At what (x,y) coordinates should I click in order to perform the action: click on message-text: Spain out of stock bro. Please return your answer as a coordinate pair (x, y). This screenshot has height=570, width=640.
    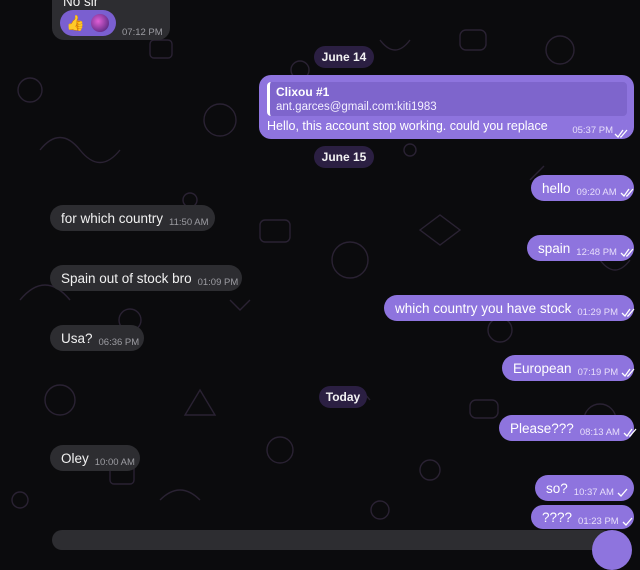
    Looking at the image, I should click on (126, 278).